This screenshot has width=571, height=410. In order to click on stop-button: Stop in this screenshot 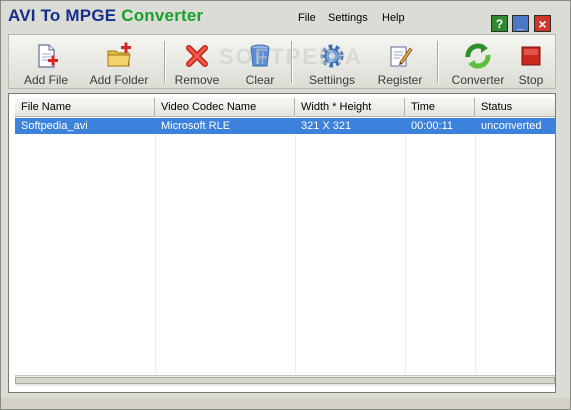, I will do `click(531, 61)`.